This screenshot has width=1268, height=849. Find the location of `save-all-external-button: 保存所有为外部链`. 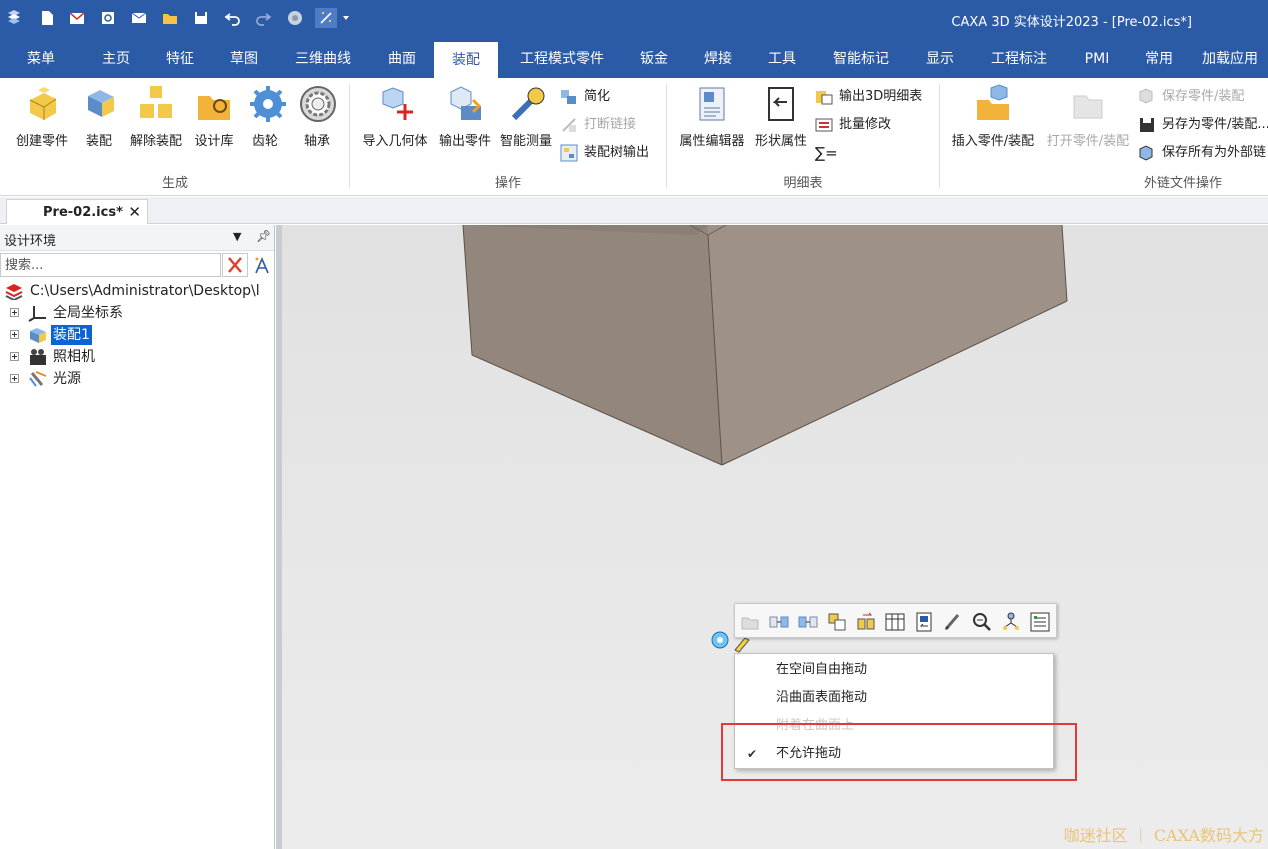

save-all-external-button: 保存所有为外部链 is located at coordinates (1202, 153).